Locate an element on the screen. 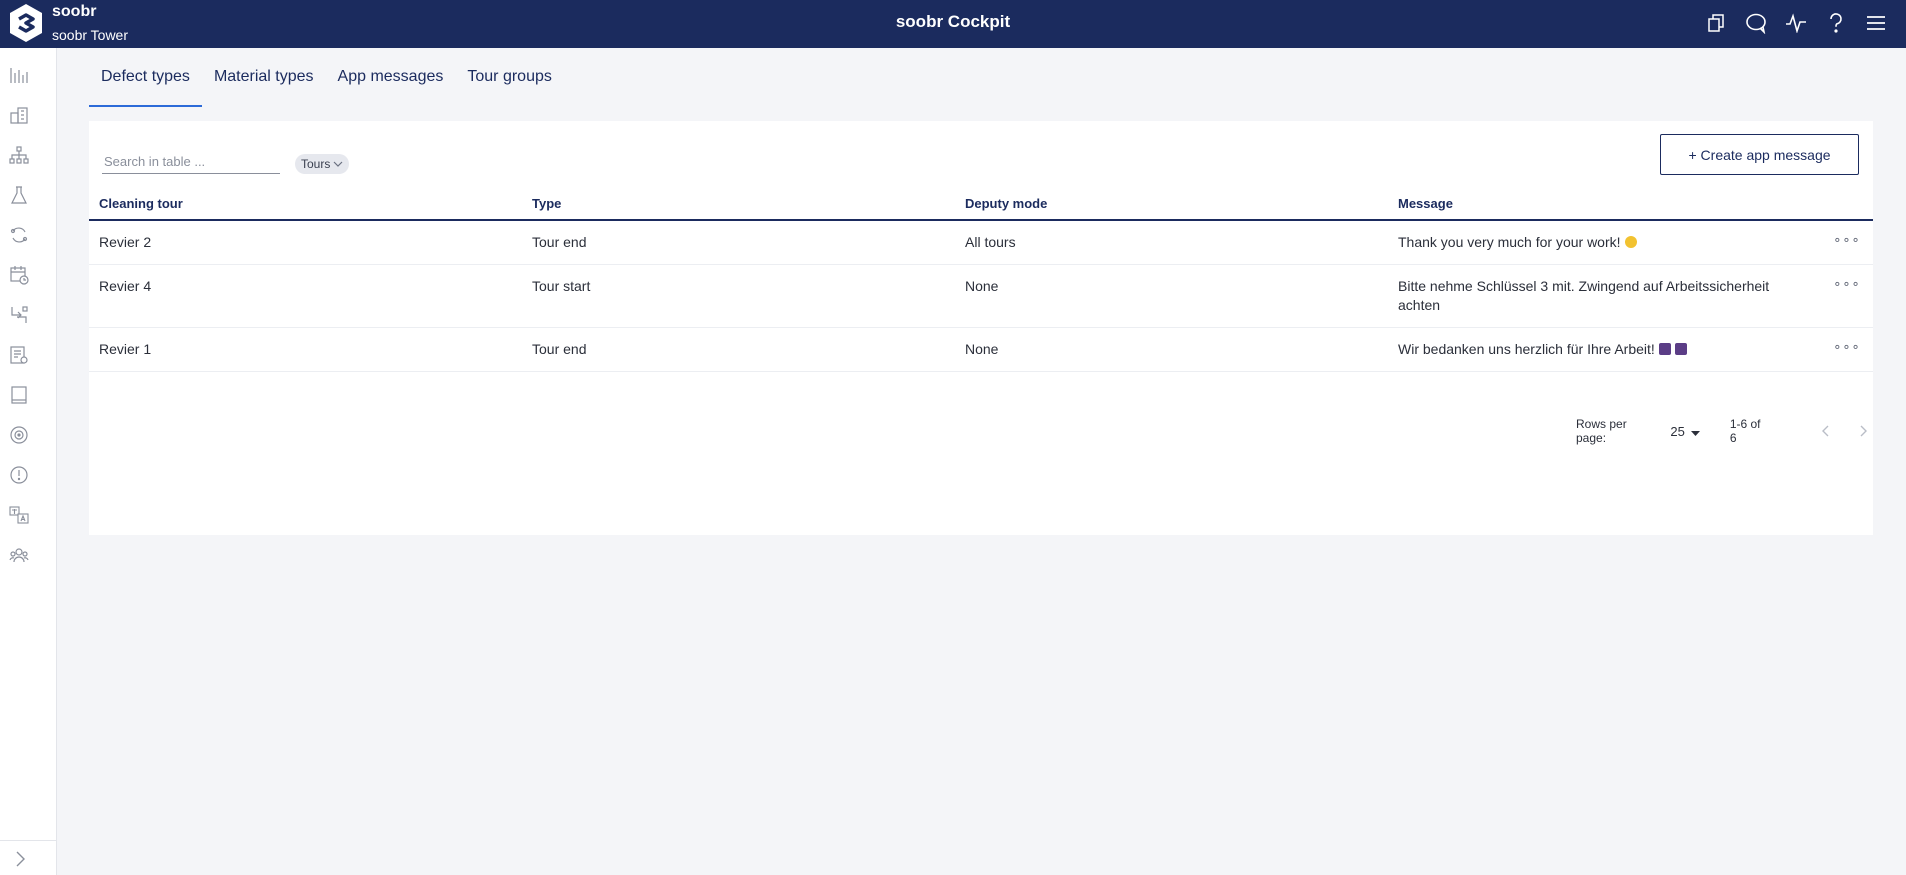 This screenshot has height=875, width=1906. page-range: 1-6 of 6 is located at coordinates (1745, 431).